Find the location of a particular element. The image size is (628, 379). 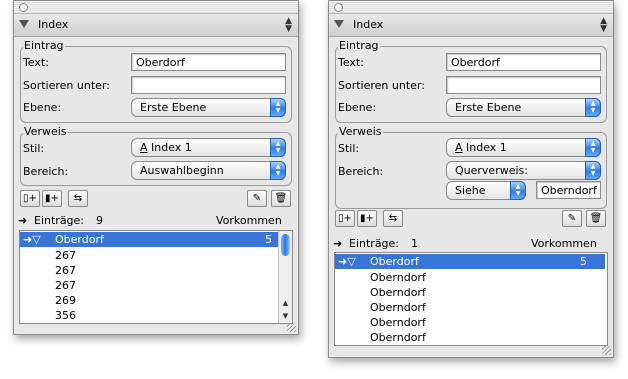

occurrences-label: Vorkommen is located at coordinates (249, 220).